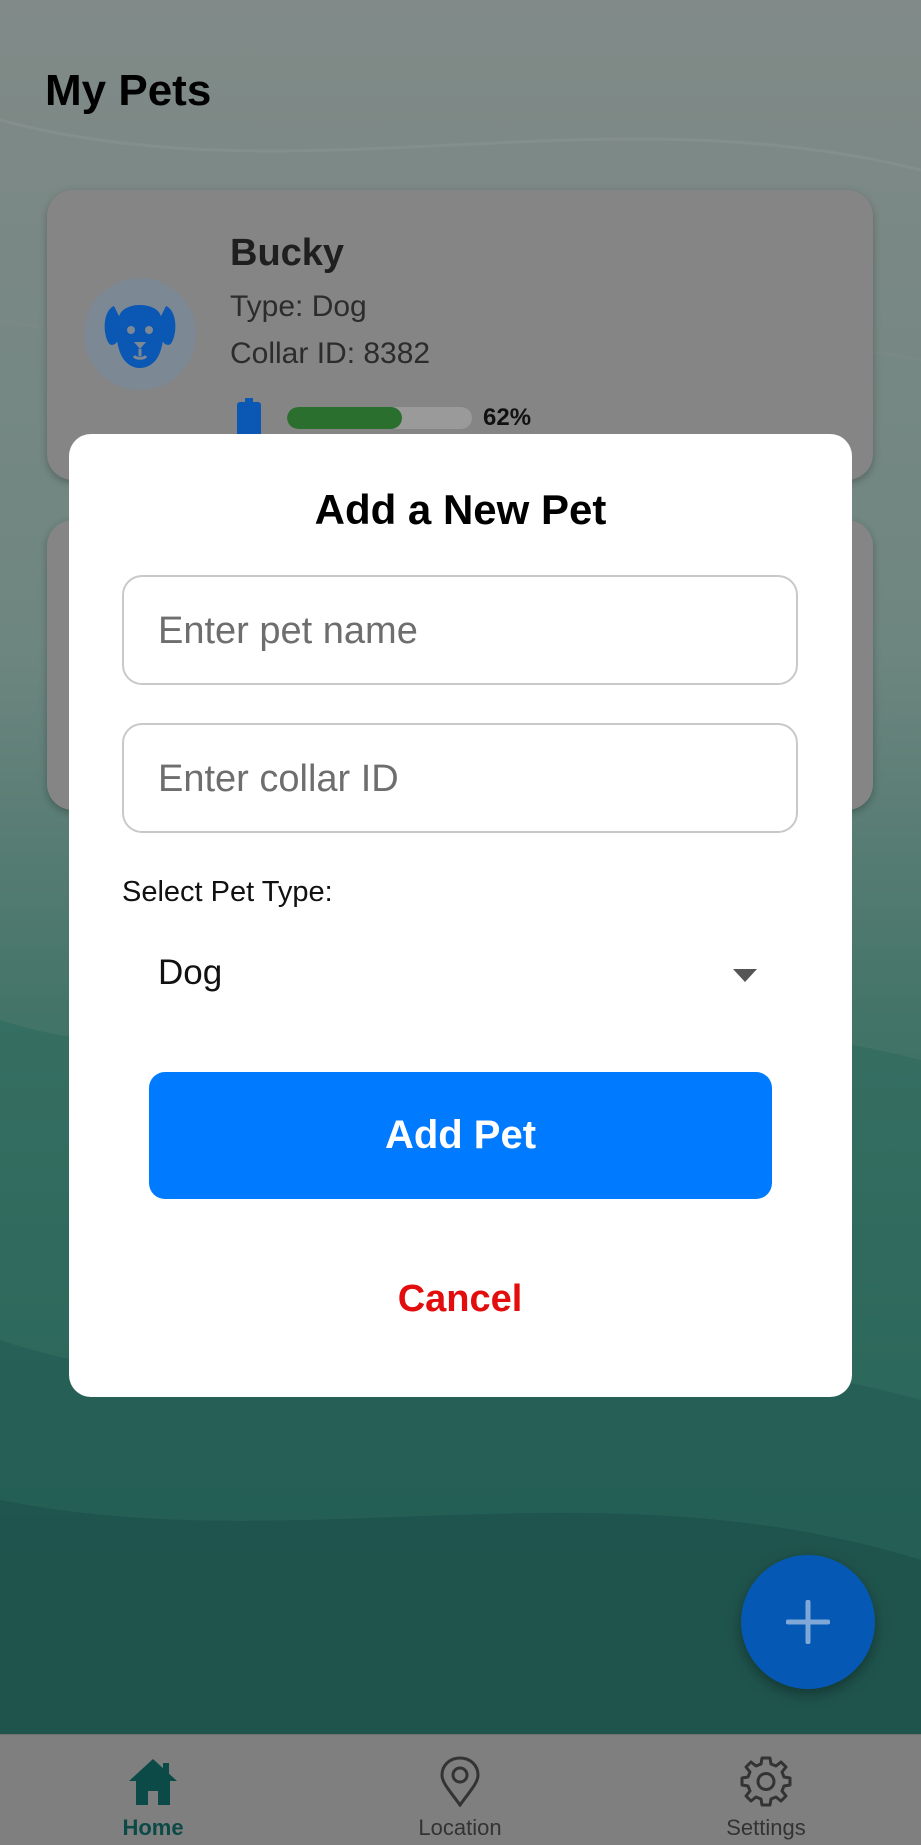 The image size is (921, 1845). What do you see at coordinates (460, 1299) in the screenshot?
I see `cancel-button: Cancel` at bounding box center [460, 1299].